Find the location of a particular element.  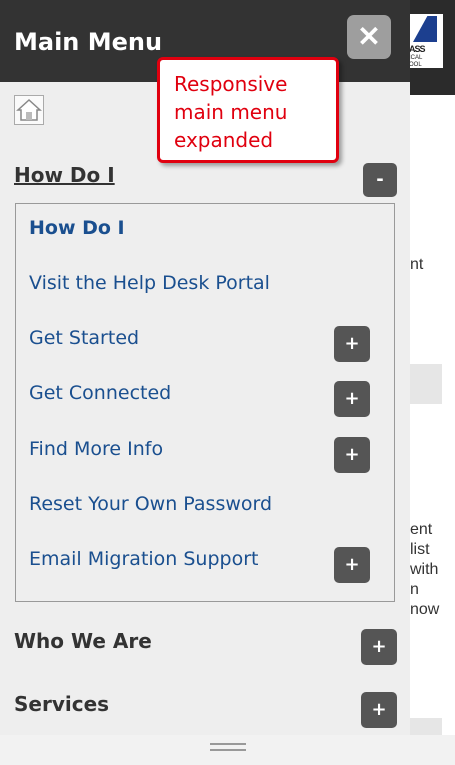

page-text-fragment: ent is located at coordinates (421, 529).